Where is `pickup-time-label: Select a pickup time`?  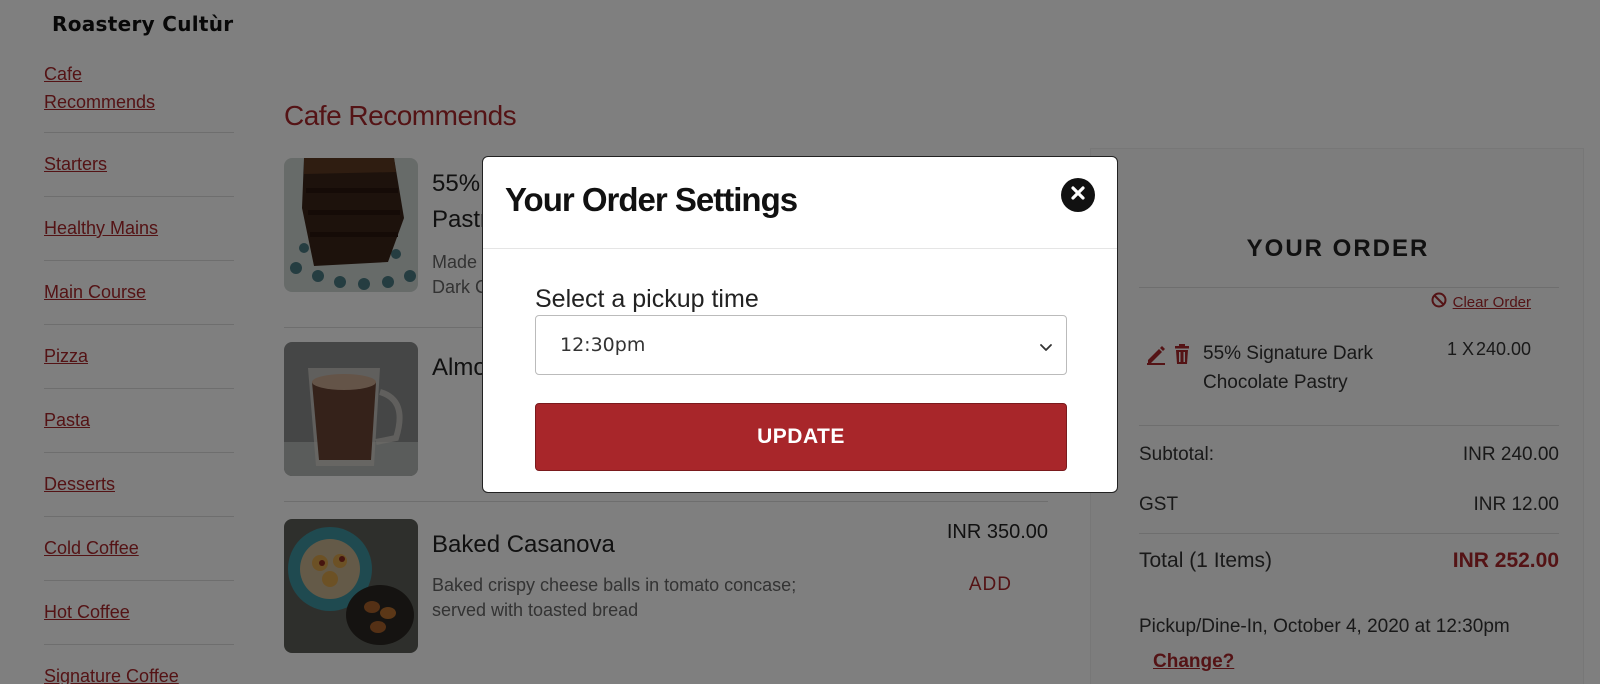
pickup-time-label: Select a pickup time is located at coordinates (647, 299).